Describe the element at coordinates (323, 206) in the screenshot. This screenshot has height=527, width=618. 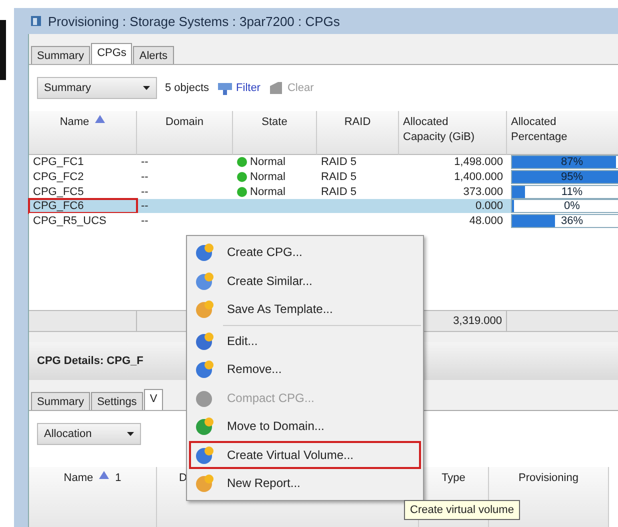
I see `table-row: CPG_FC6 -- 0.000 0%` at that location.